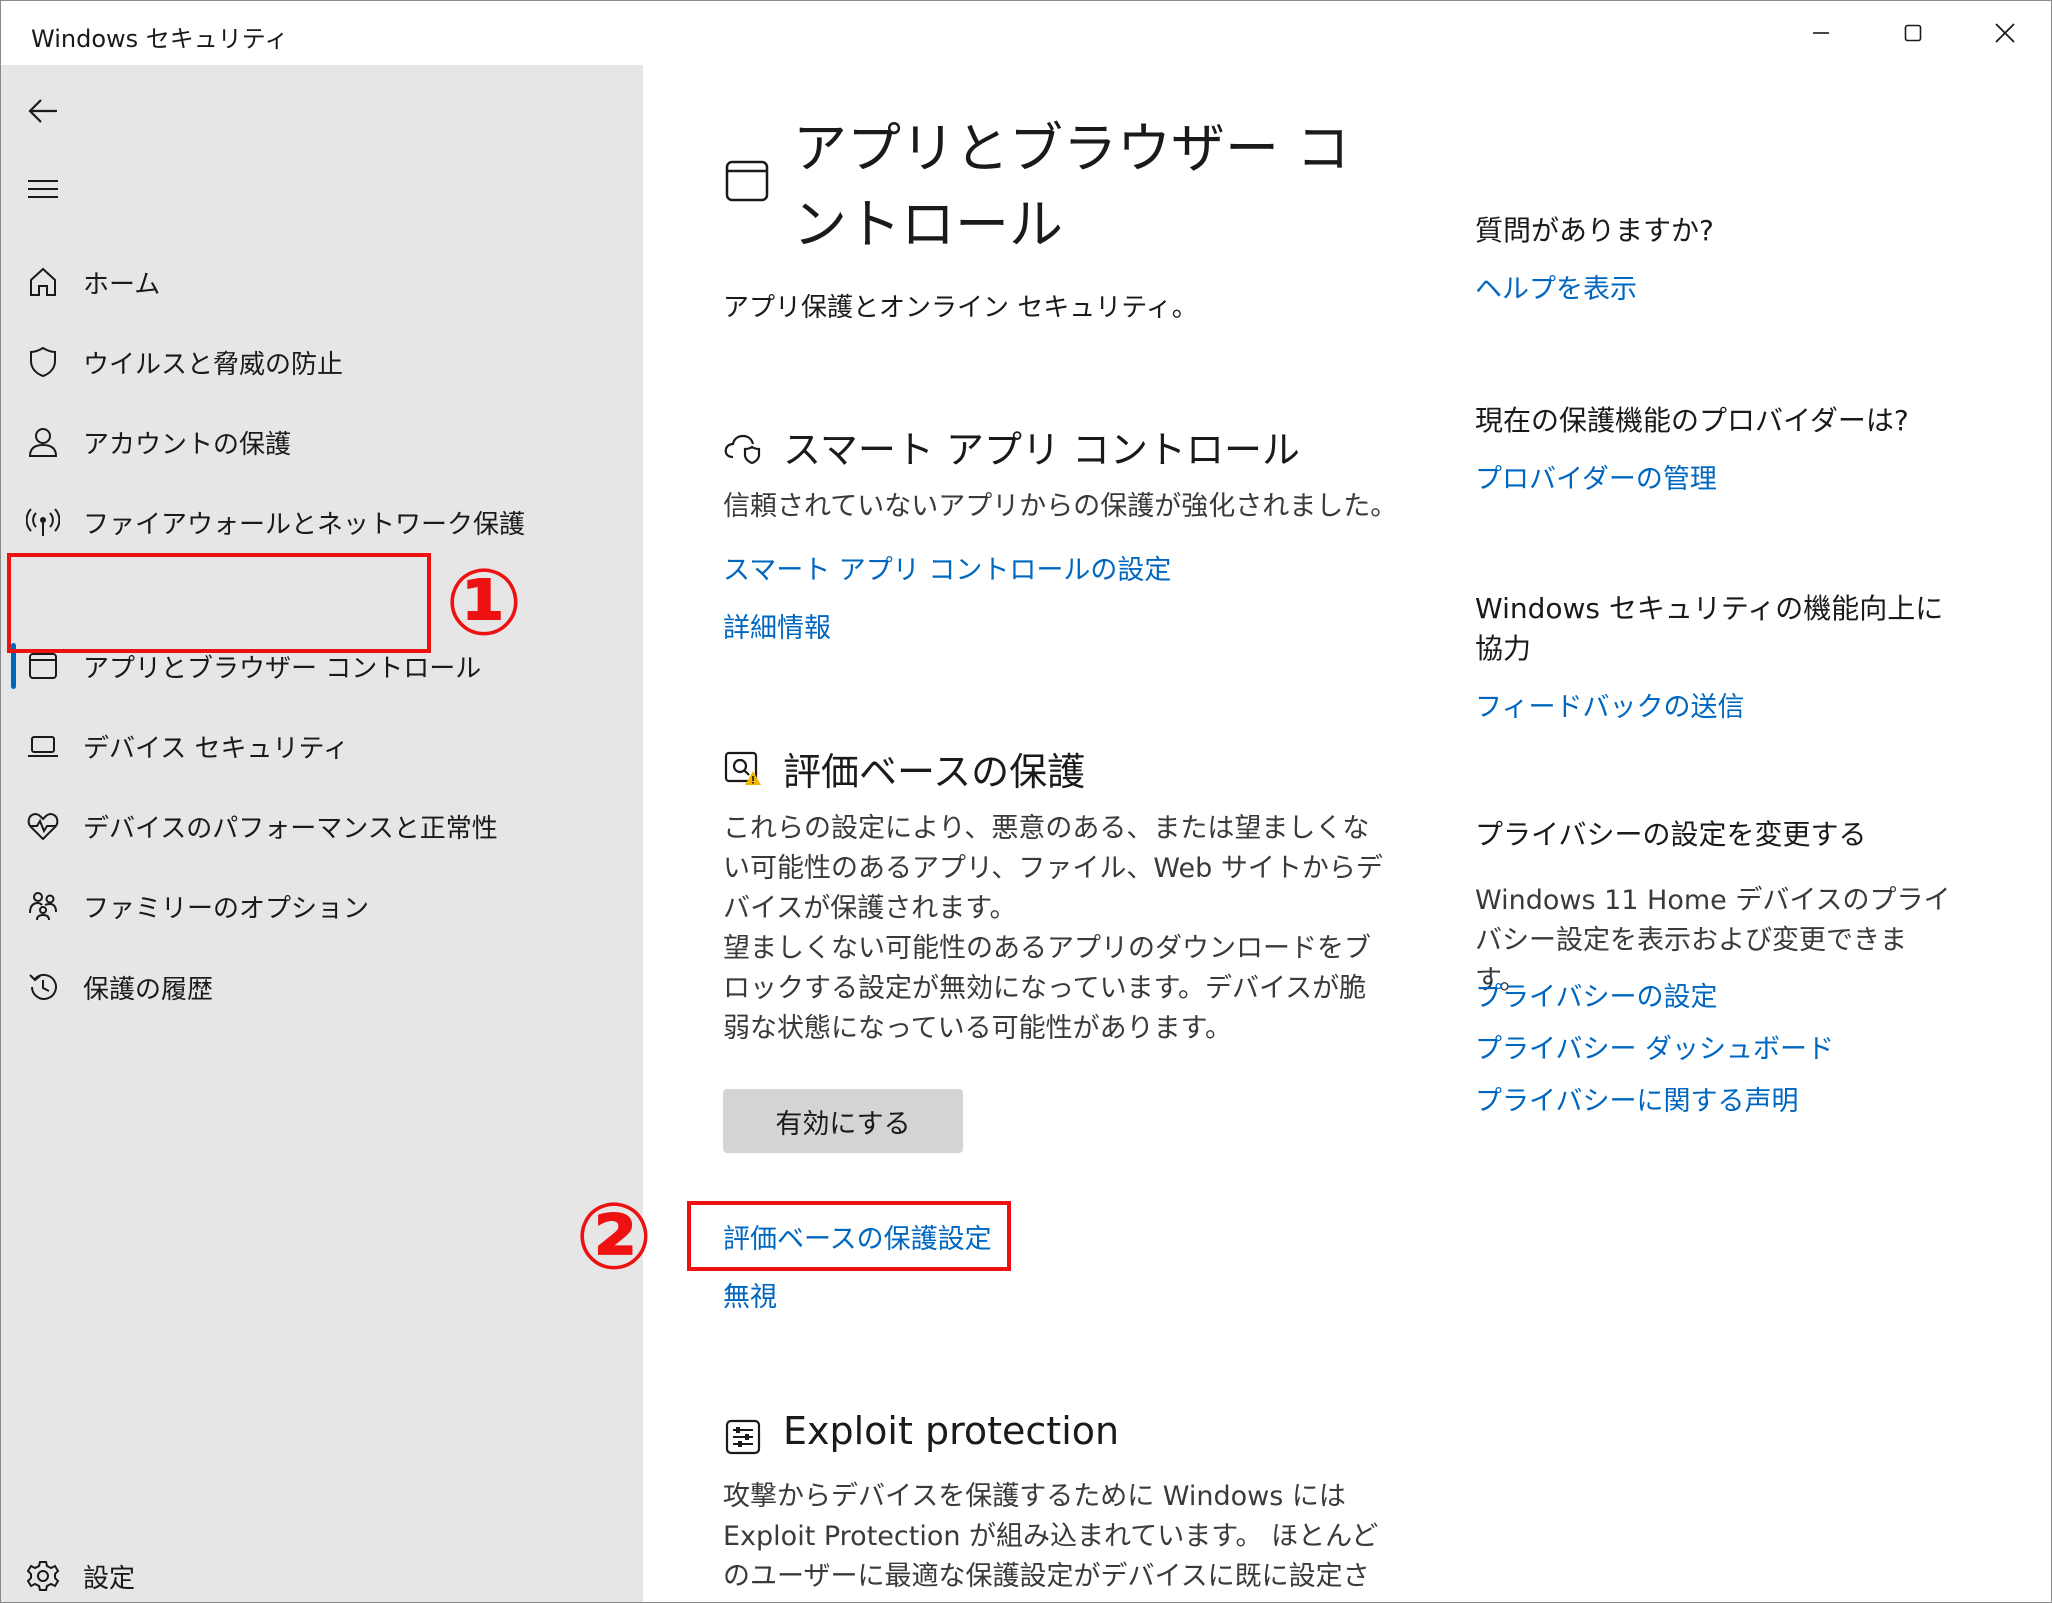 The image size is (2052, 1603). What do you see at coordinates (148, 989) in the screenshot?
I see `sidebar-item-label: 保護の履歴` at bounding box center [148, 989].